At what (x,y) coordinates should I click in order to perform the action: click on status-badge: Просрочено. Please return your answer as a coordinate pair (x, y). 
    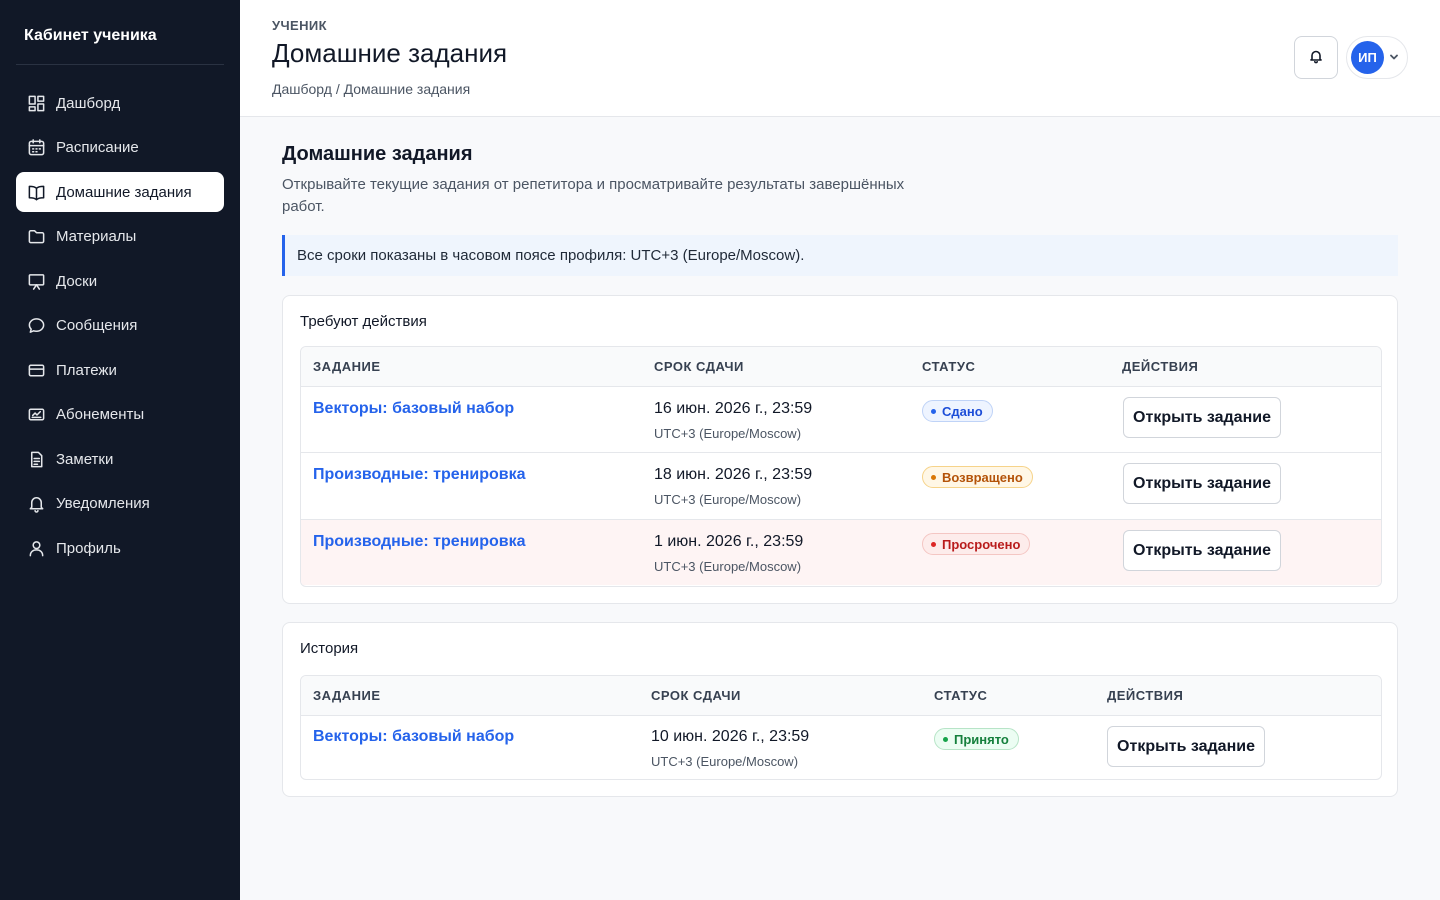
    Looking at the image, I should click on (976, 544).